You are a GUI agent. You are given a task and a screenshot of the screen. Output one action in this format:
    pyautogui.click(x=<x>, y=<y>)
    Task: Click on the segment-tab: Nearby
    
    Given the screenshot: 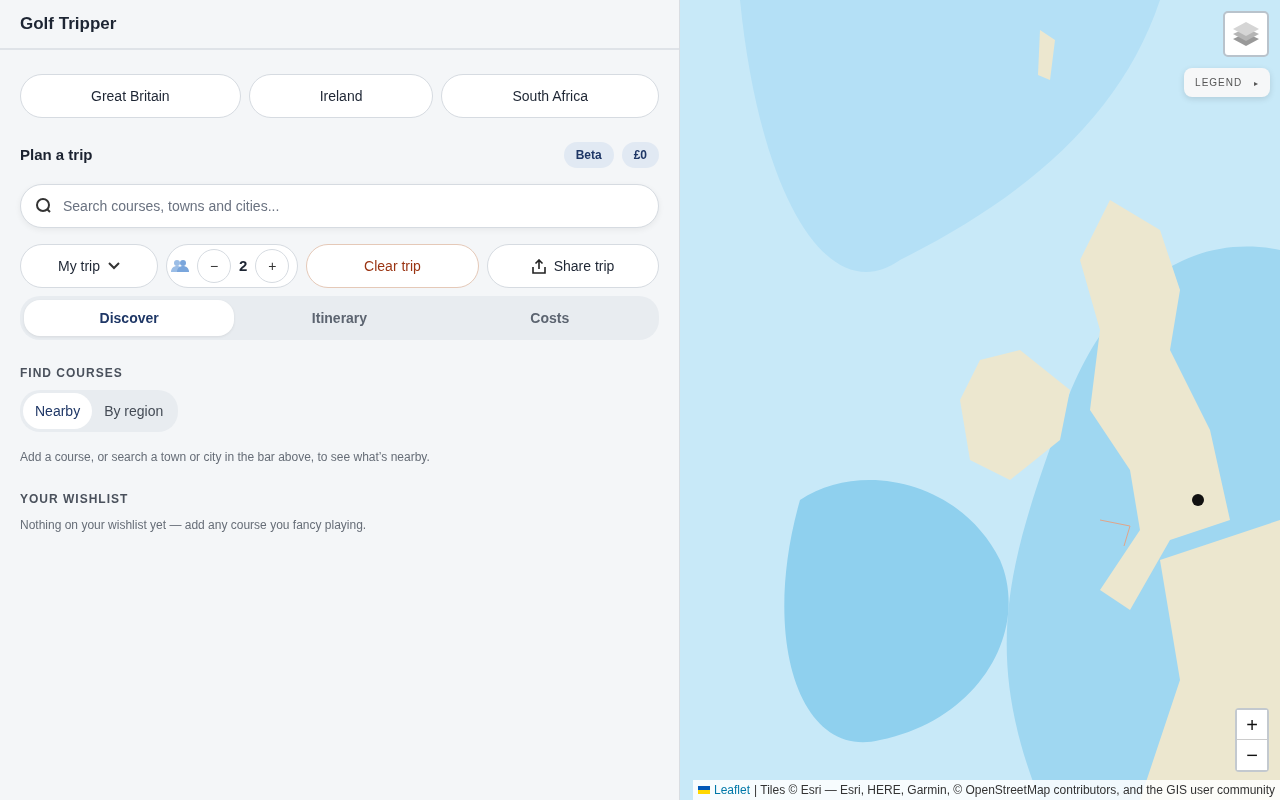 What is the action you would take?
    pyautogui.click(x=58, y=411)
    